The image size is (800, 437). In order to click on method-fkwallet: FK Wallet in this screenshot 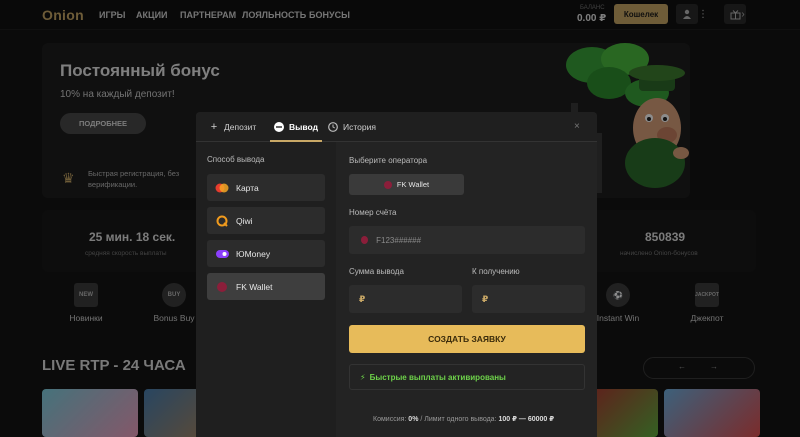, I will do `click(266, 286)`.